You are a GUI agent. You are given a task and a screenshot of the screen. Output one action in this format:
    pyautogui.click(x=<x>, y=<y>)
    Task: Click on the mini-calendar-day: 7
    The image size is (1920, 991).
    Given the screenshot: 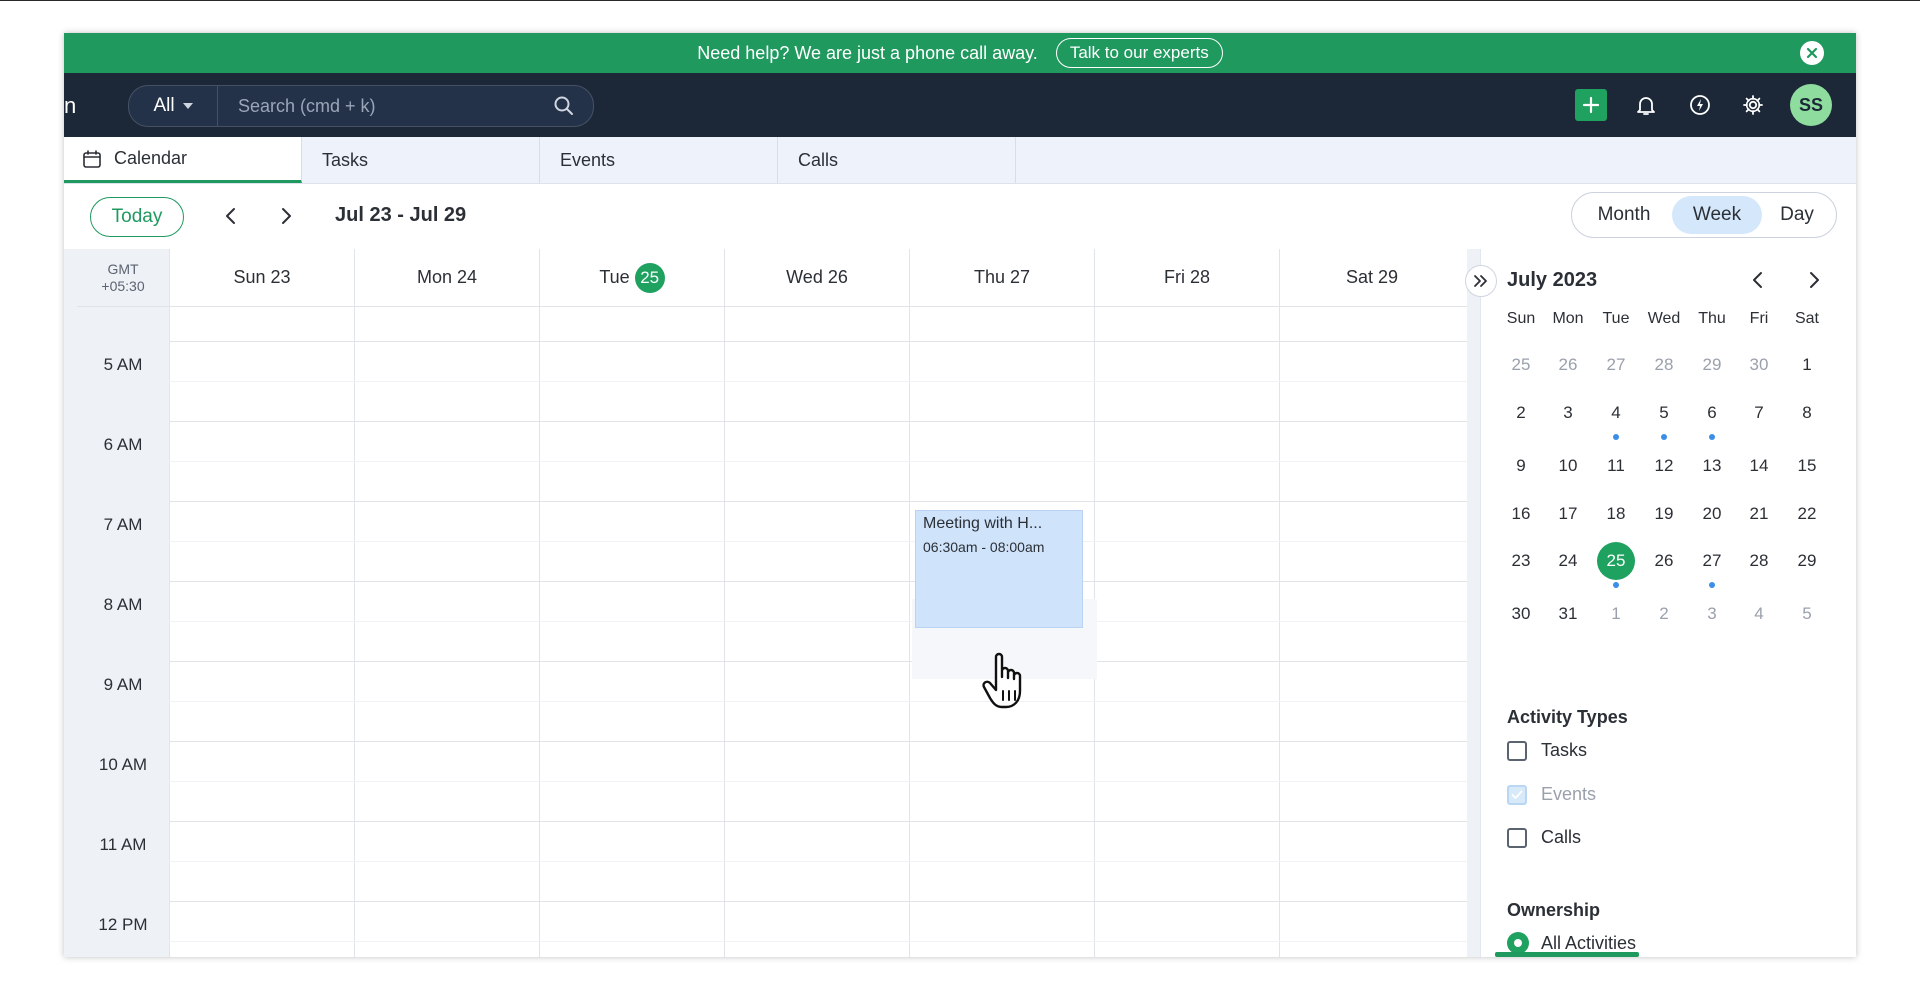 What is the action you would take?
    pyautogui.click(x=1759, y=413)
    